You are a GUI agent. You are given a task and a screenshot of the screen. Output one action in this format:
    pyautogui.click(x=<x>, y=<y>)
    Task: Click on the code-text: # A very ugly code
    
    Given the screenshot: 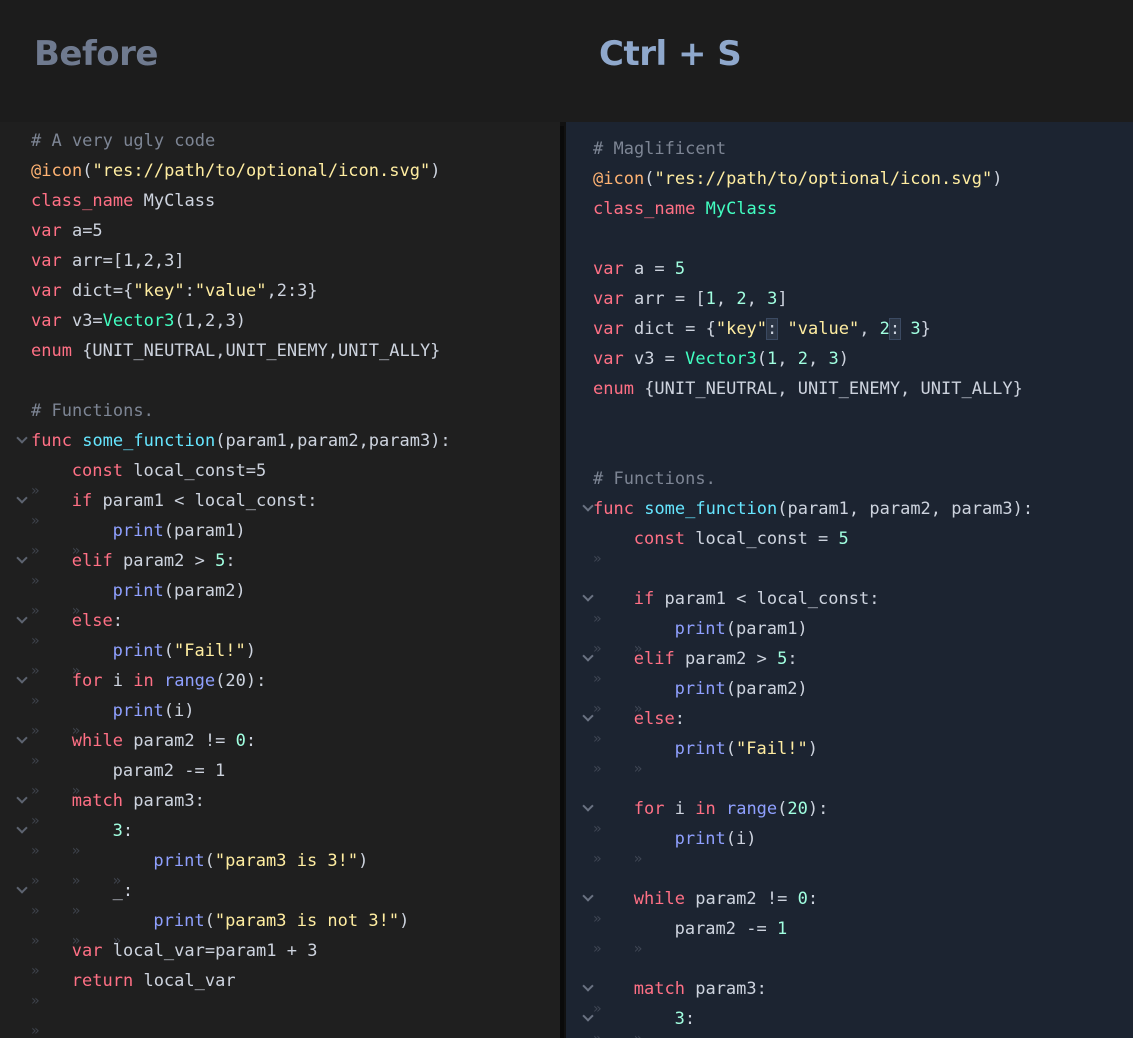 What is the action you would take?
    pyautogui.click(x=123, y=141)
    